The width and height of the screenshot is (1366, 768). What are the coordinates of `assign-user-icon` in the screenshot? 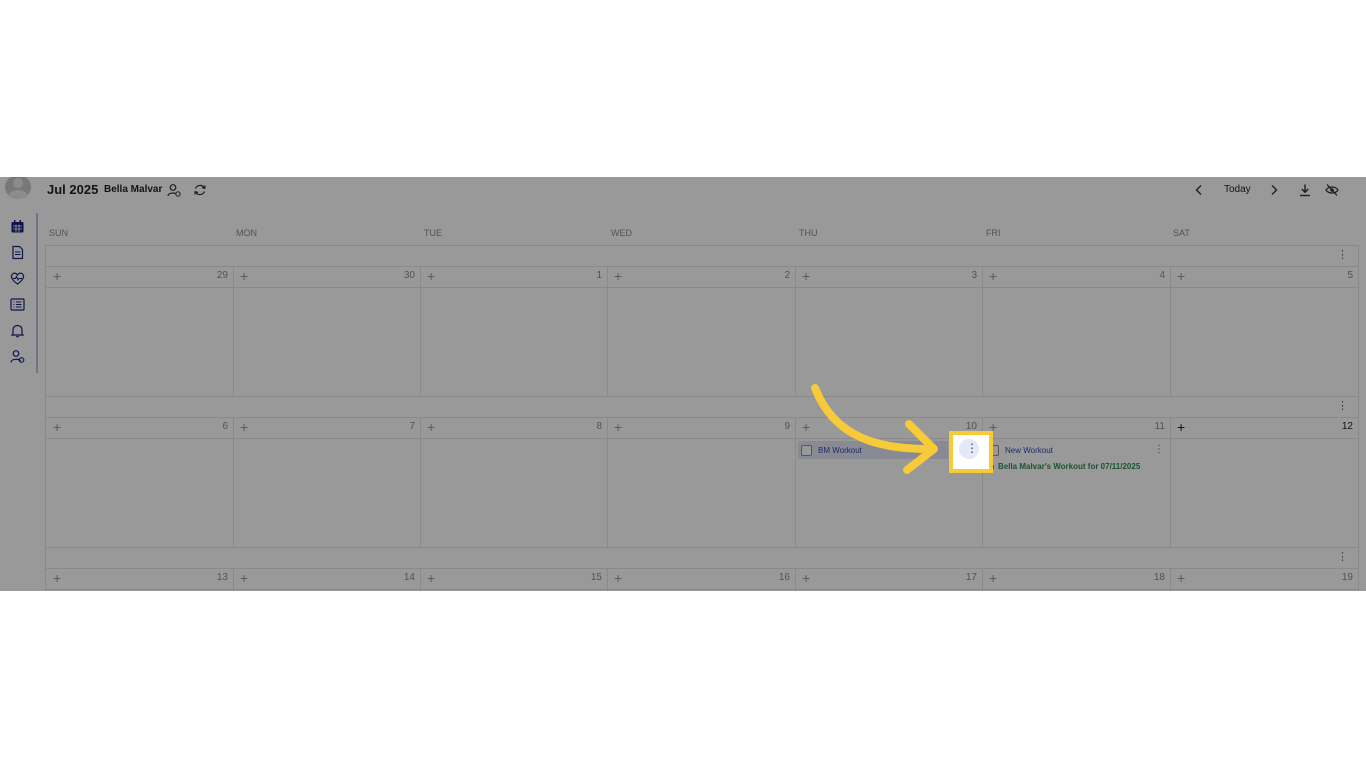 It's located at (174, 190).